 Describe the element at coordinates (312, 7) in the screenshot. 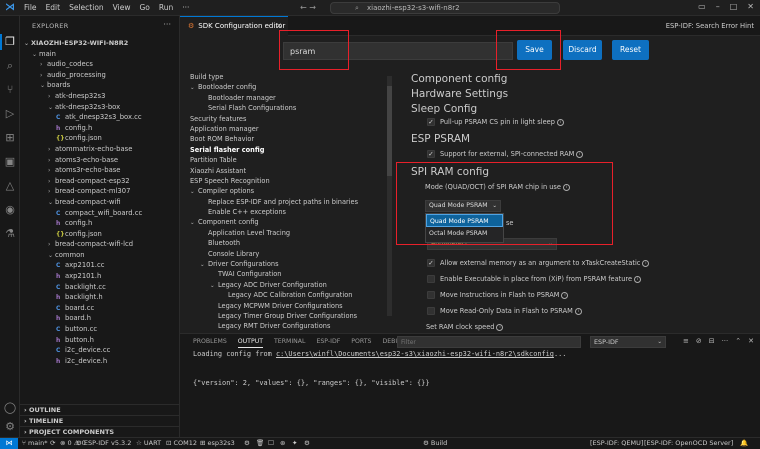

I see `forward-arrow-icon: →` at that location.